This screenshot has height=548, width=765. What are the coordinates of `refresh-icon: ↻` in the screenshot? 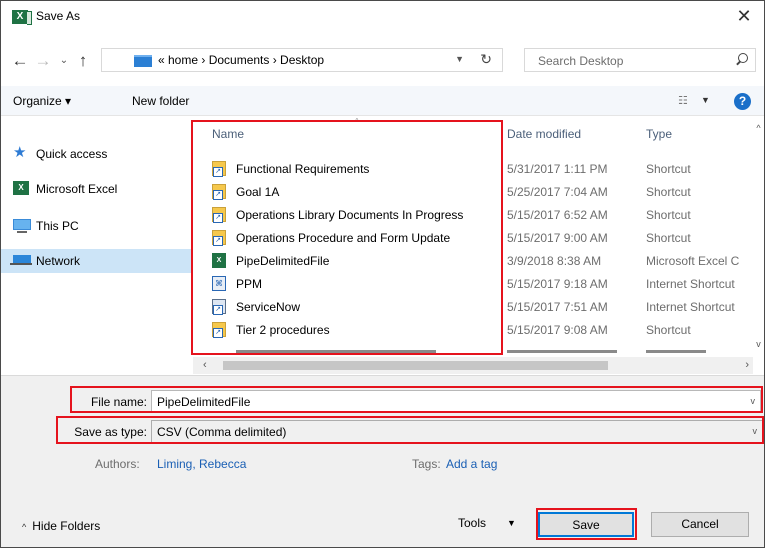 It's located at (486, 59).